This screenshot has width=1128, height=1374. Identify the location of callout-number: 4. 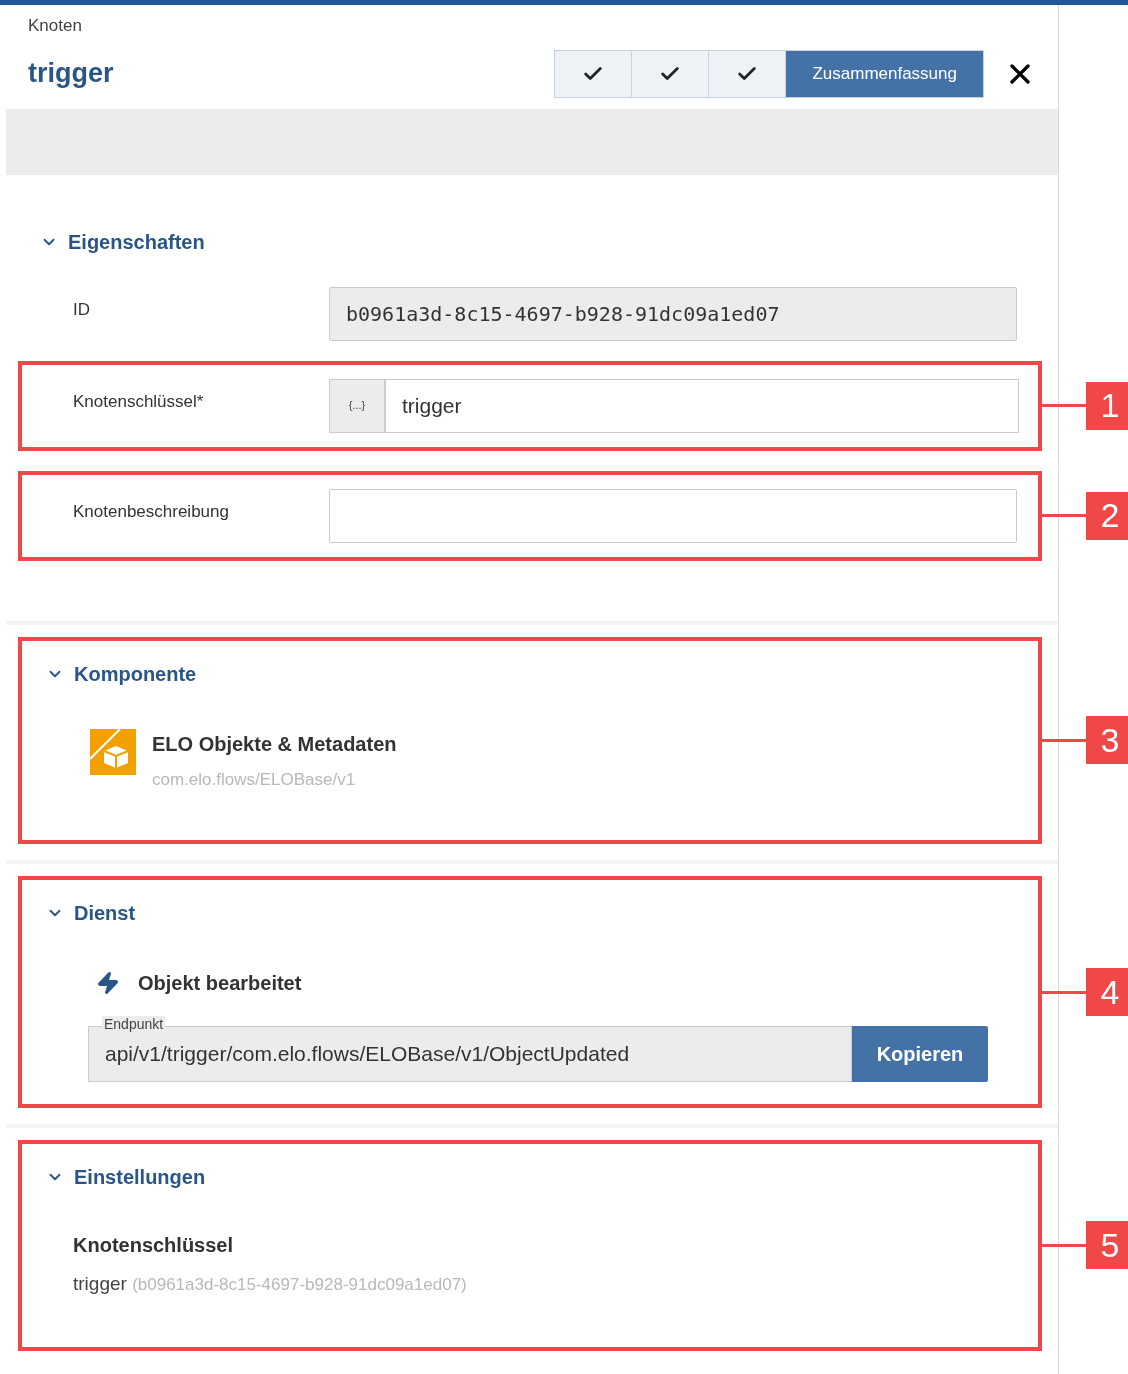
(1107, 992).